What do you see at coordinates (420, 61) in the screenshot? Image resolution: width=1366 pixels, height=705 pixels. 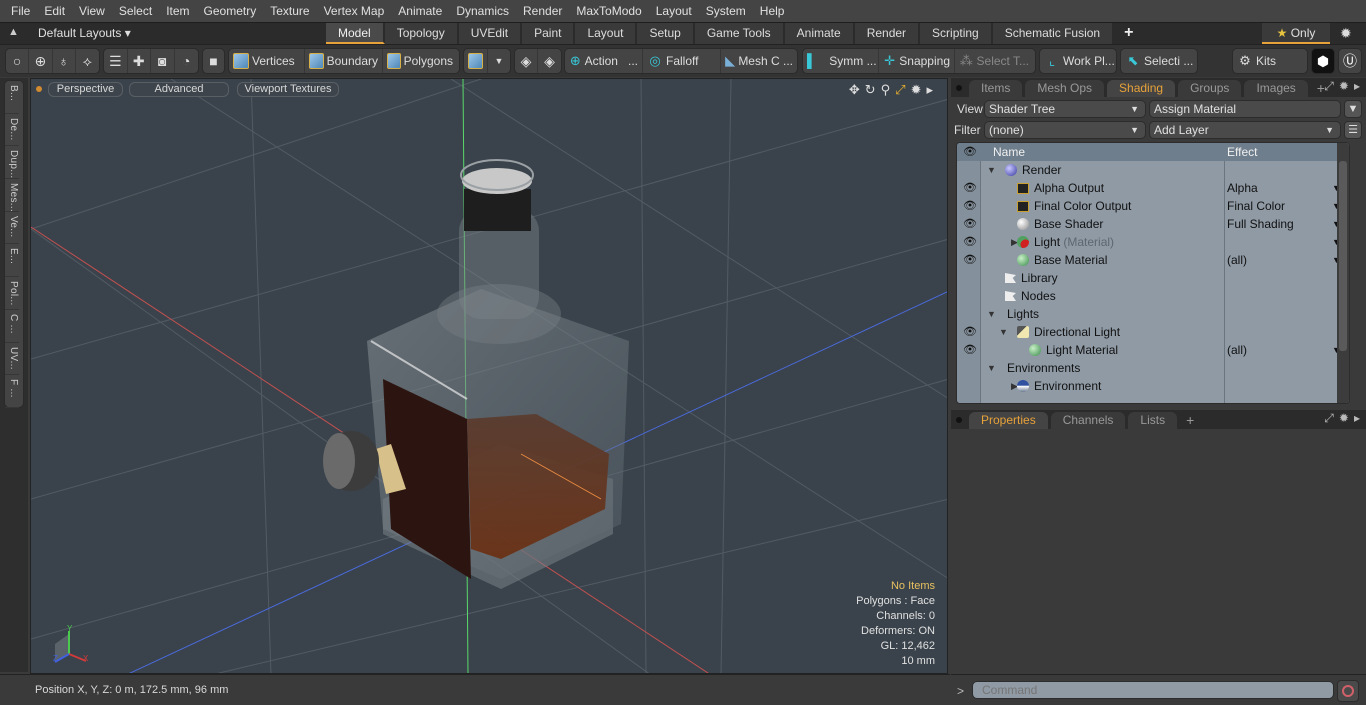 I see `polygons-button: Polygons` at bounding box center [420, 61].